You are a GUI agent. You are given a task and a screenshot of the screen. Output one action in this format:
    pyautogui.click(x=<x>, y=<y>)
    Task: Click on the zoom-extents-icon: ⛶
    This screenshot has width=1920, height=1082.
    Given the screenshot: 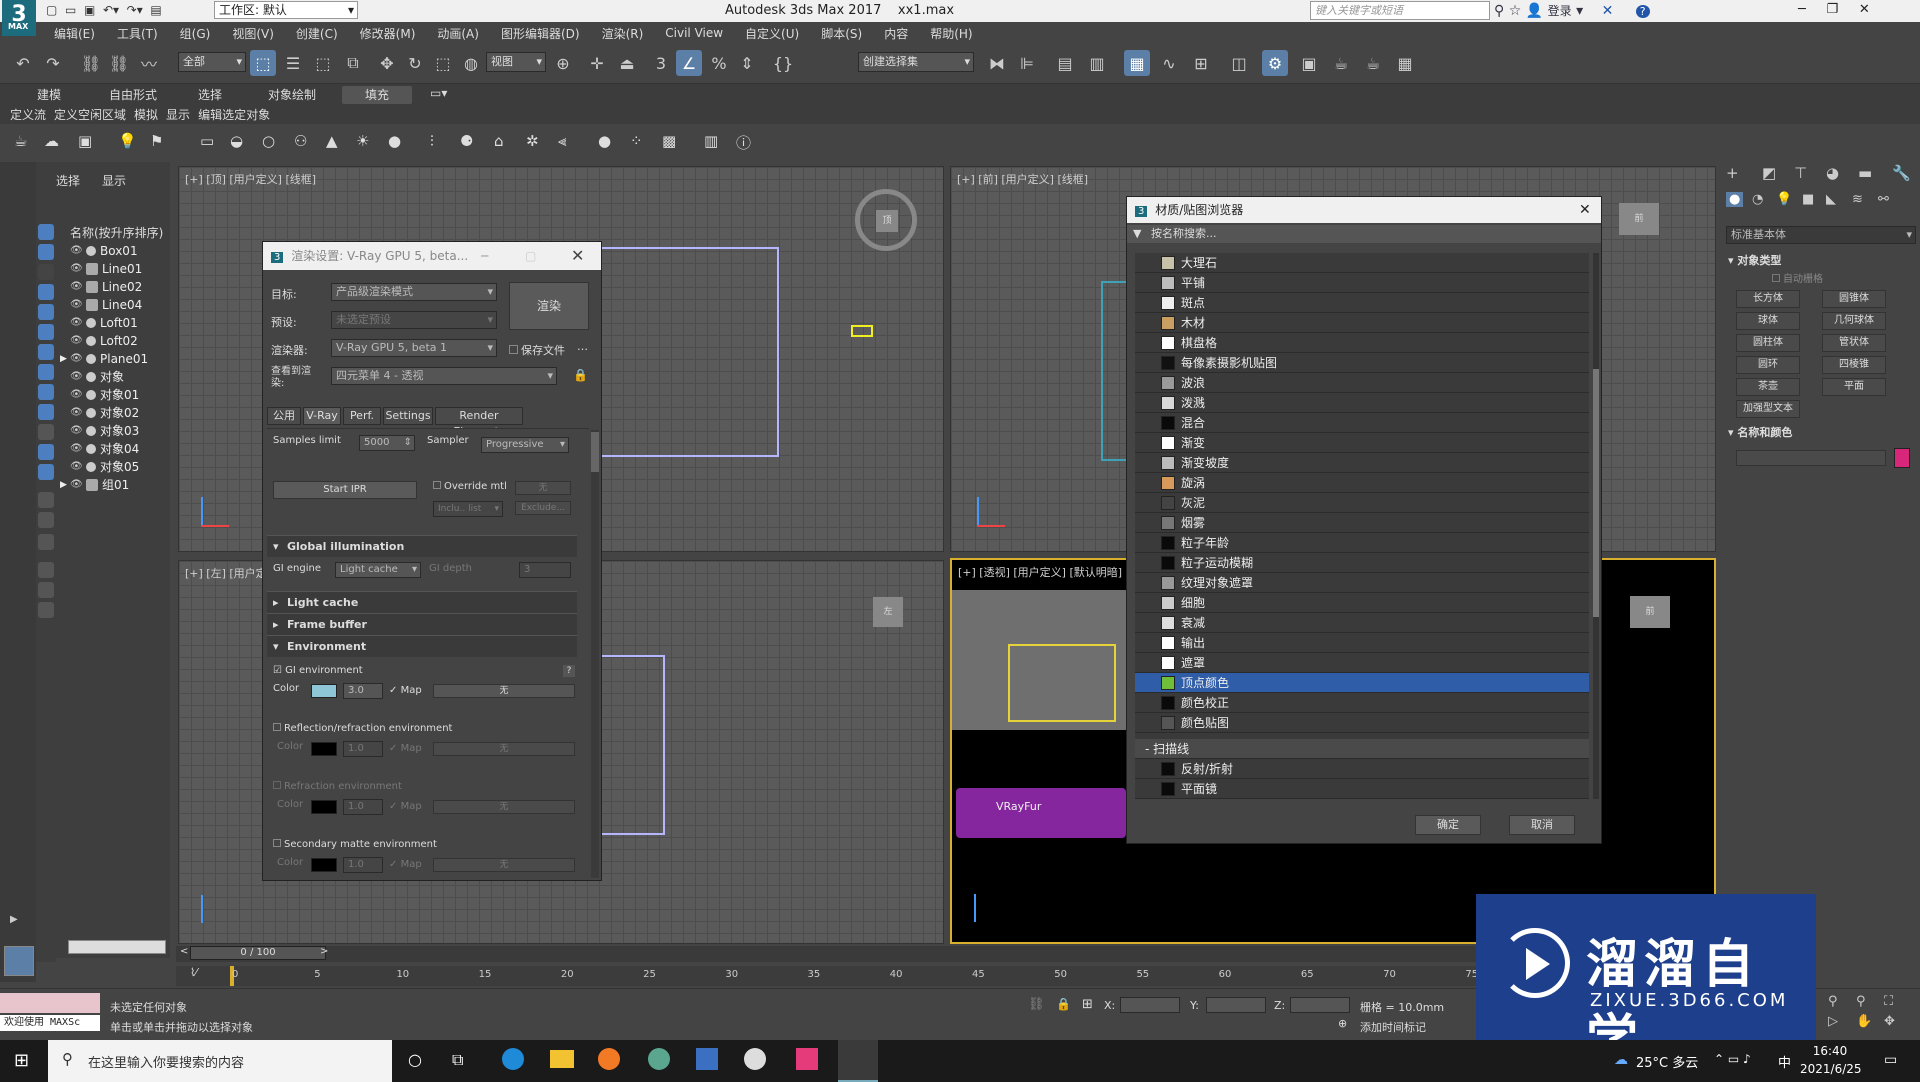 What is the action you would take?
    pyautogui.click(x=1888, y=1001)
    